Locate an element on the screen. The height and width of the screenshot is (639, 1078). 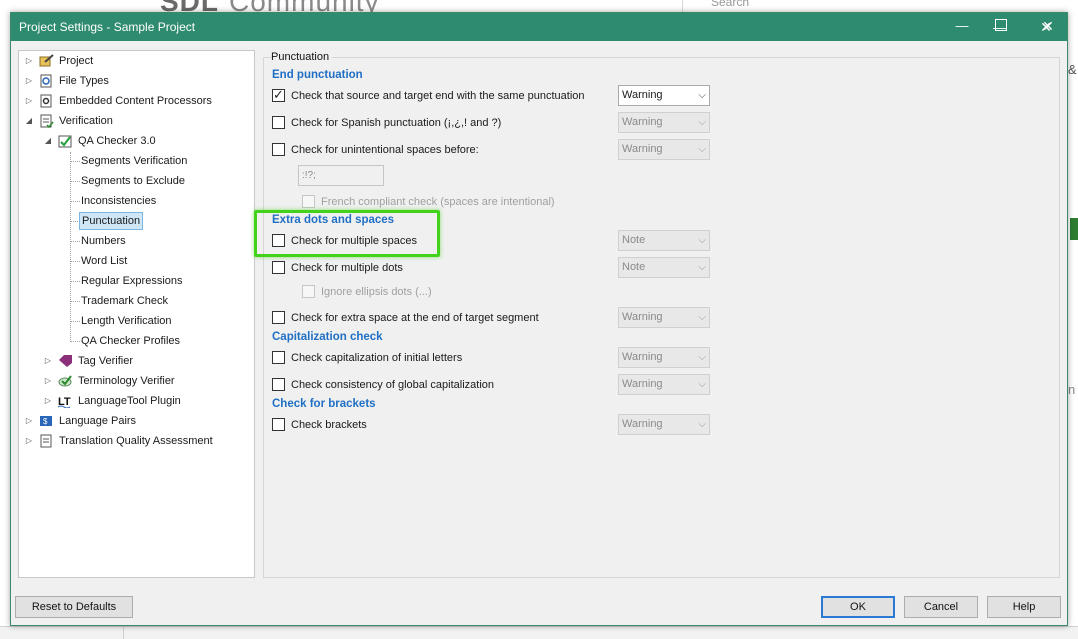
tree-item-segments-verification: Segments Verification is located at coordinates (136, 161).